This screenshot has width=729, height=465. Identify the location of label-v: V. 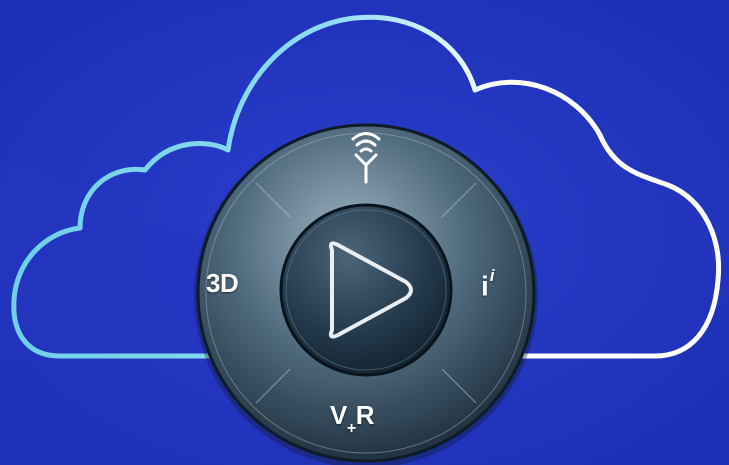
(338, 415).